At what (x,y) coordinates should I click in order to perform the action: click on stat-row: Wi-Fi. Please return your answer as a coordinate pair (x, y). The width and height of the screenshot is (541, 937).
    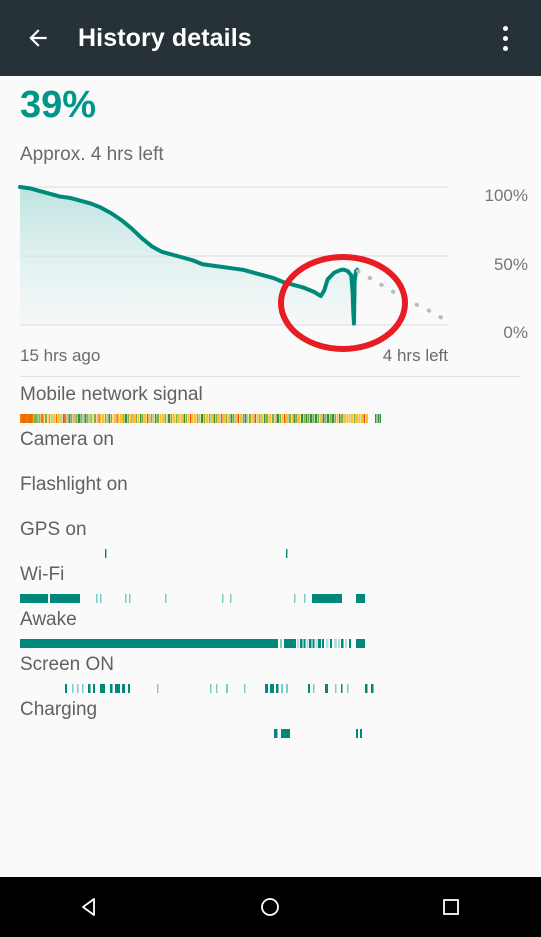
    Looking at the image, I should click on (270, 584).